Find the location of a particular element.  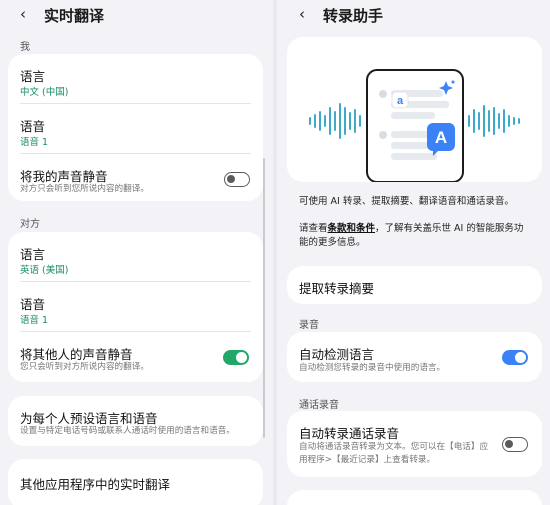

other-voice-value: 语音 1 is located at coordinates (34, 320).